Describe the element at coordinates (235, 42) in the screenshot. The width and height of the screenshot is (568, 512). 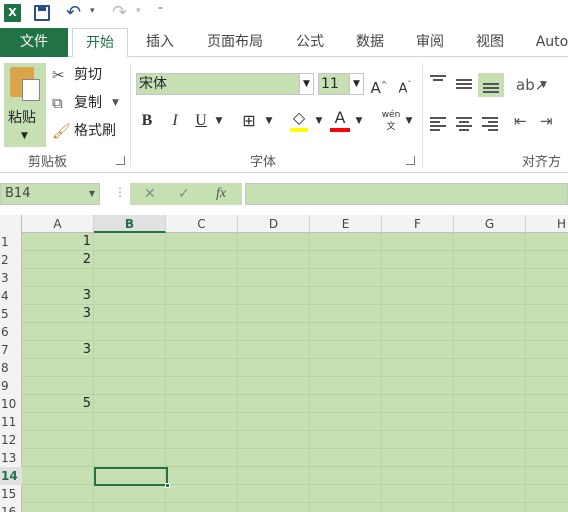
I see `tab-page-layout: 页面布局` at that location.